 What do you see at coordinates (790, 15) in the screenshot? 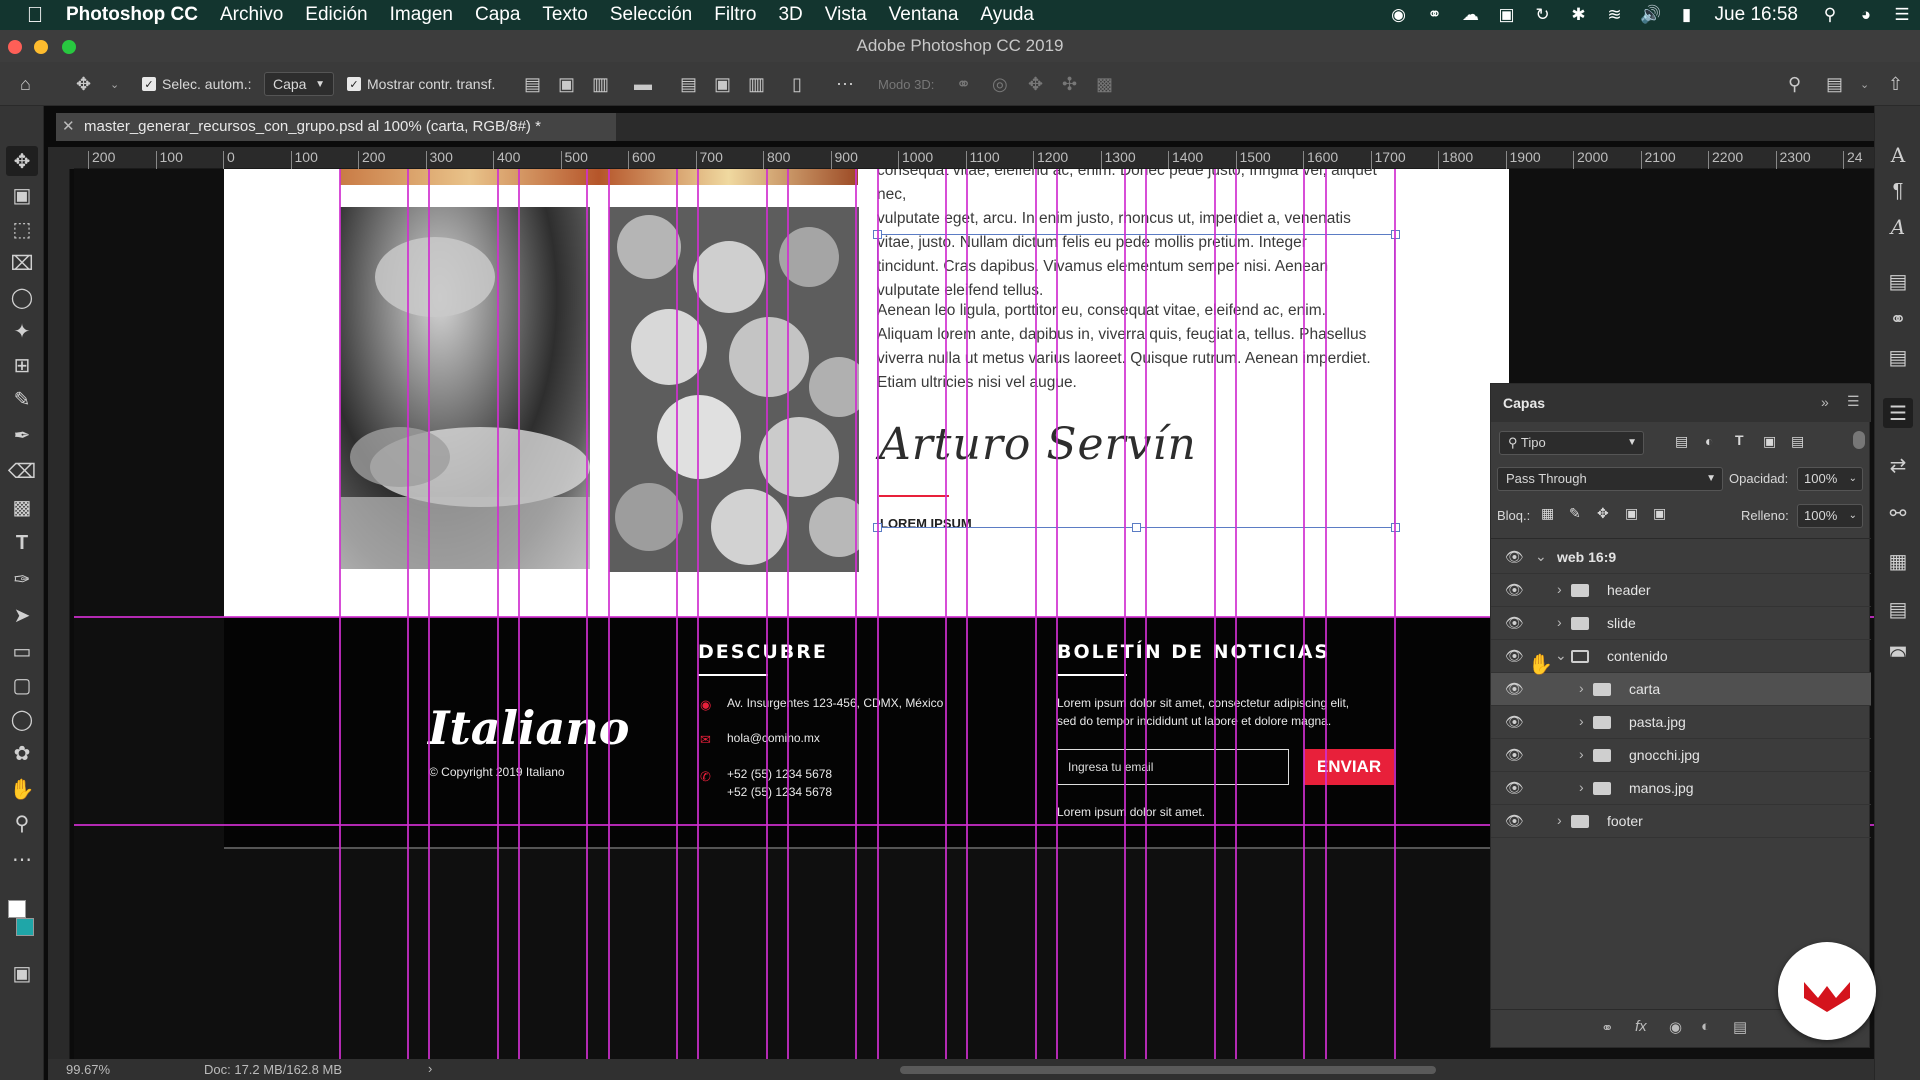
I see `menu-3d: 3D` at bounding box center [790, 15].